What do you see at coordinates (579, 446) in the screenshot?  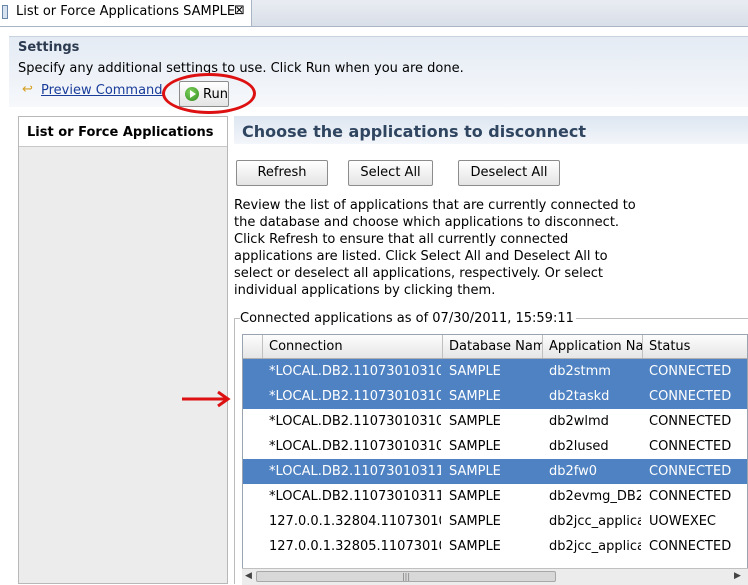 I see `table-cell-application: db2lused` at bounding box center [579, 446].